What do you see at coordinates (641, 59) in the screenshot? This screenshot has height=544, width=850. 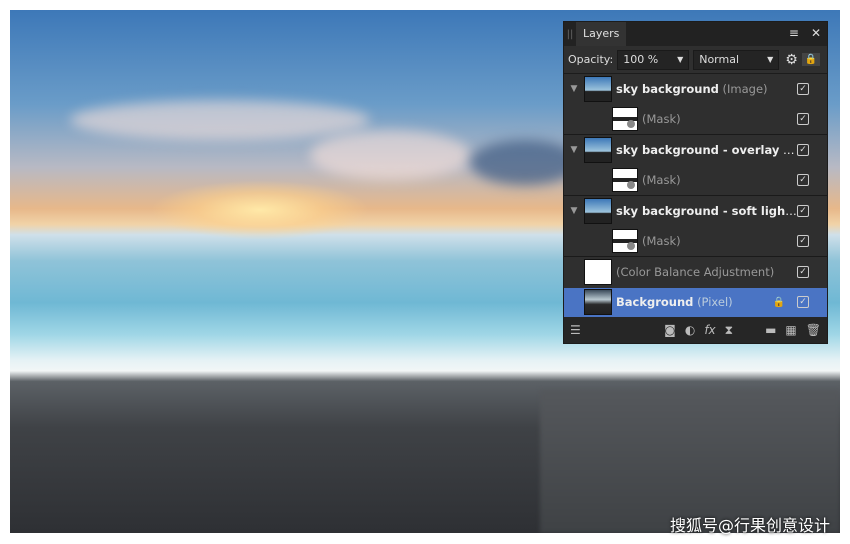 I see `opacity-value: 100 %` at bounding box center [641, 59].